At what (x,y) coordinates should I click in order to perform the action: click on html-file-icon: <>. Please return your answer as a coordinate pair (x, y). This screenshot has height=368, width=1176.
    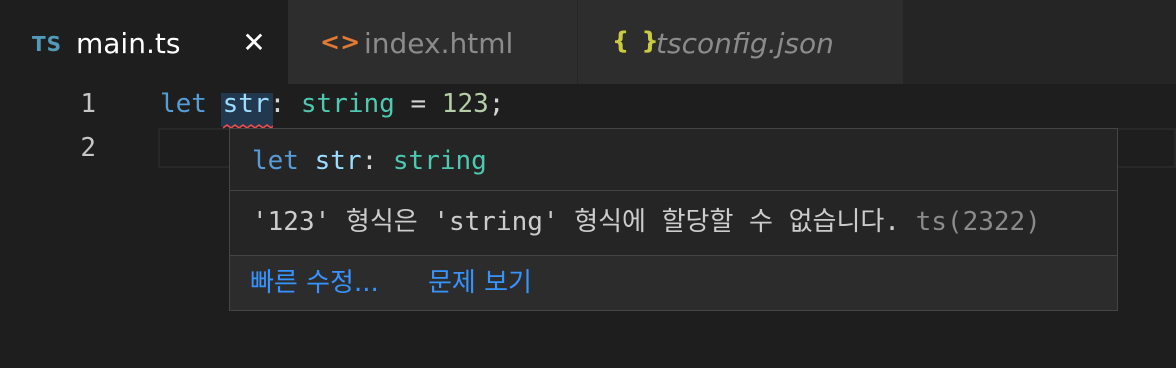
    Looking at the image, I should click on (340, 42).